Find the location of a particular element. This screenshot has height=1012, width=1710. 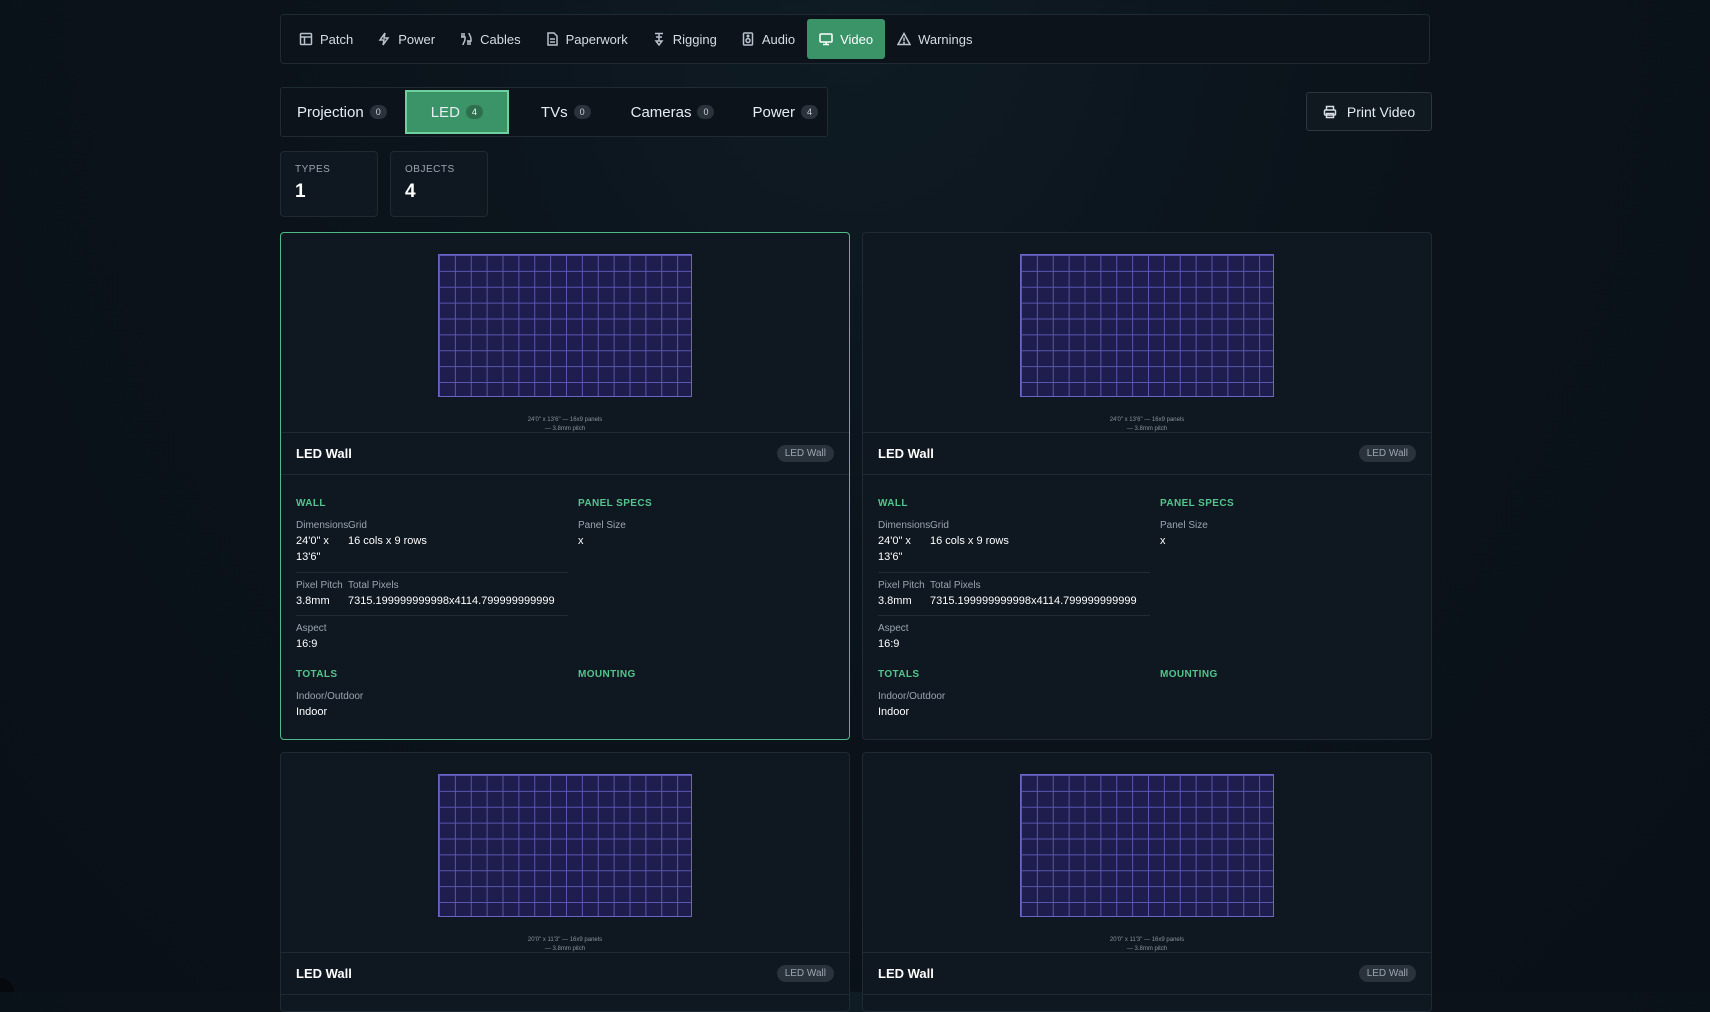

pixel-pitch-value: 3.8mm is located at coordinates (895, 601).